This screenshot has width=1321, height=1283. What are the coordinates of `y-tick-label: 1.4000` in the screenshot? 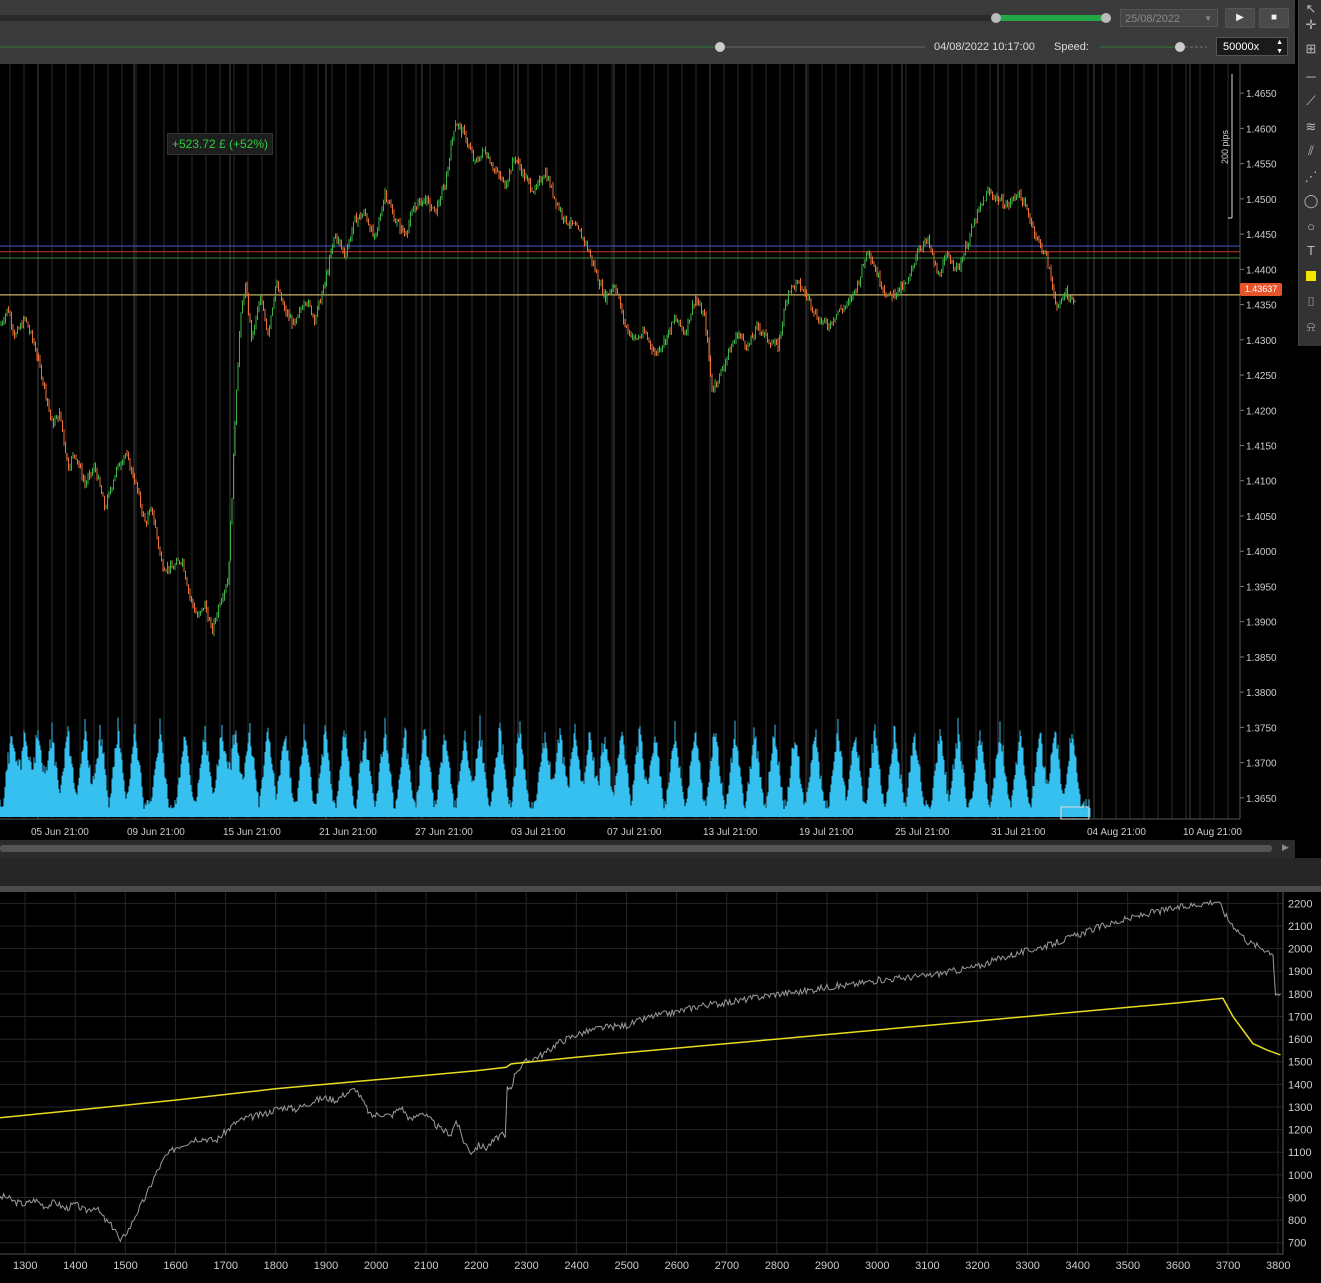 It's located at (1261, 552).